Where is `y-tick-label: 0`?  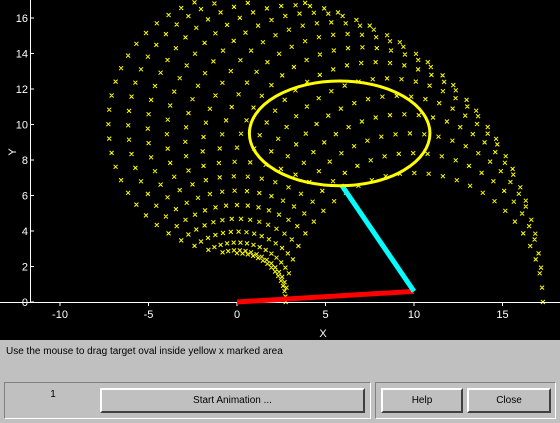 y-tick-label: 0 is located at coordinates (25, 303).